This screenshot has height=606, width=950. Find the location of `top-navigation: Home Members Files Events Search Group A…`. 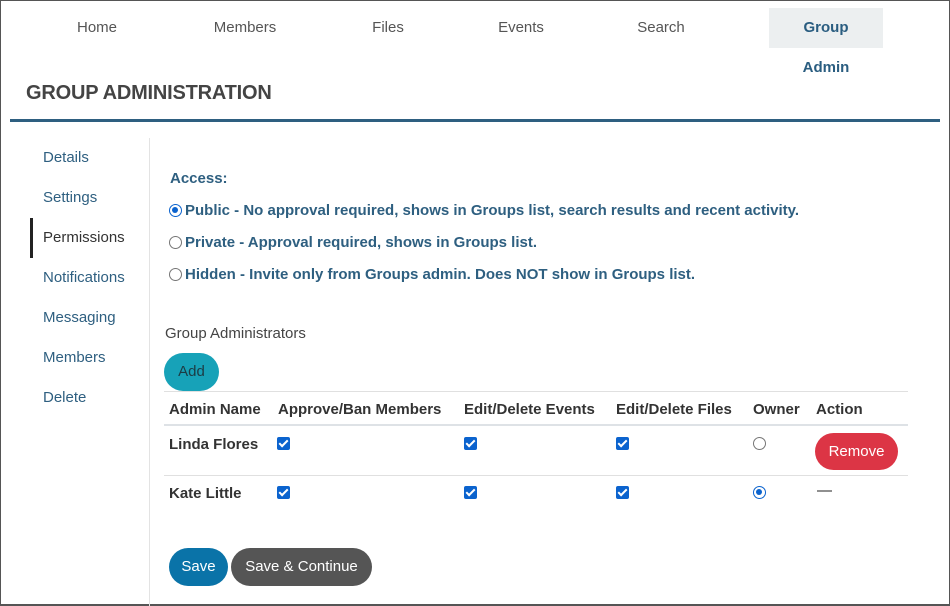

top-navigation: Home Members Files Events Search Group A… is located at coordinates (475, 42).